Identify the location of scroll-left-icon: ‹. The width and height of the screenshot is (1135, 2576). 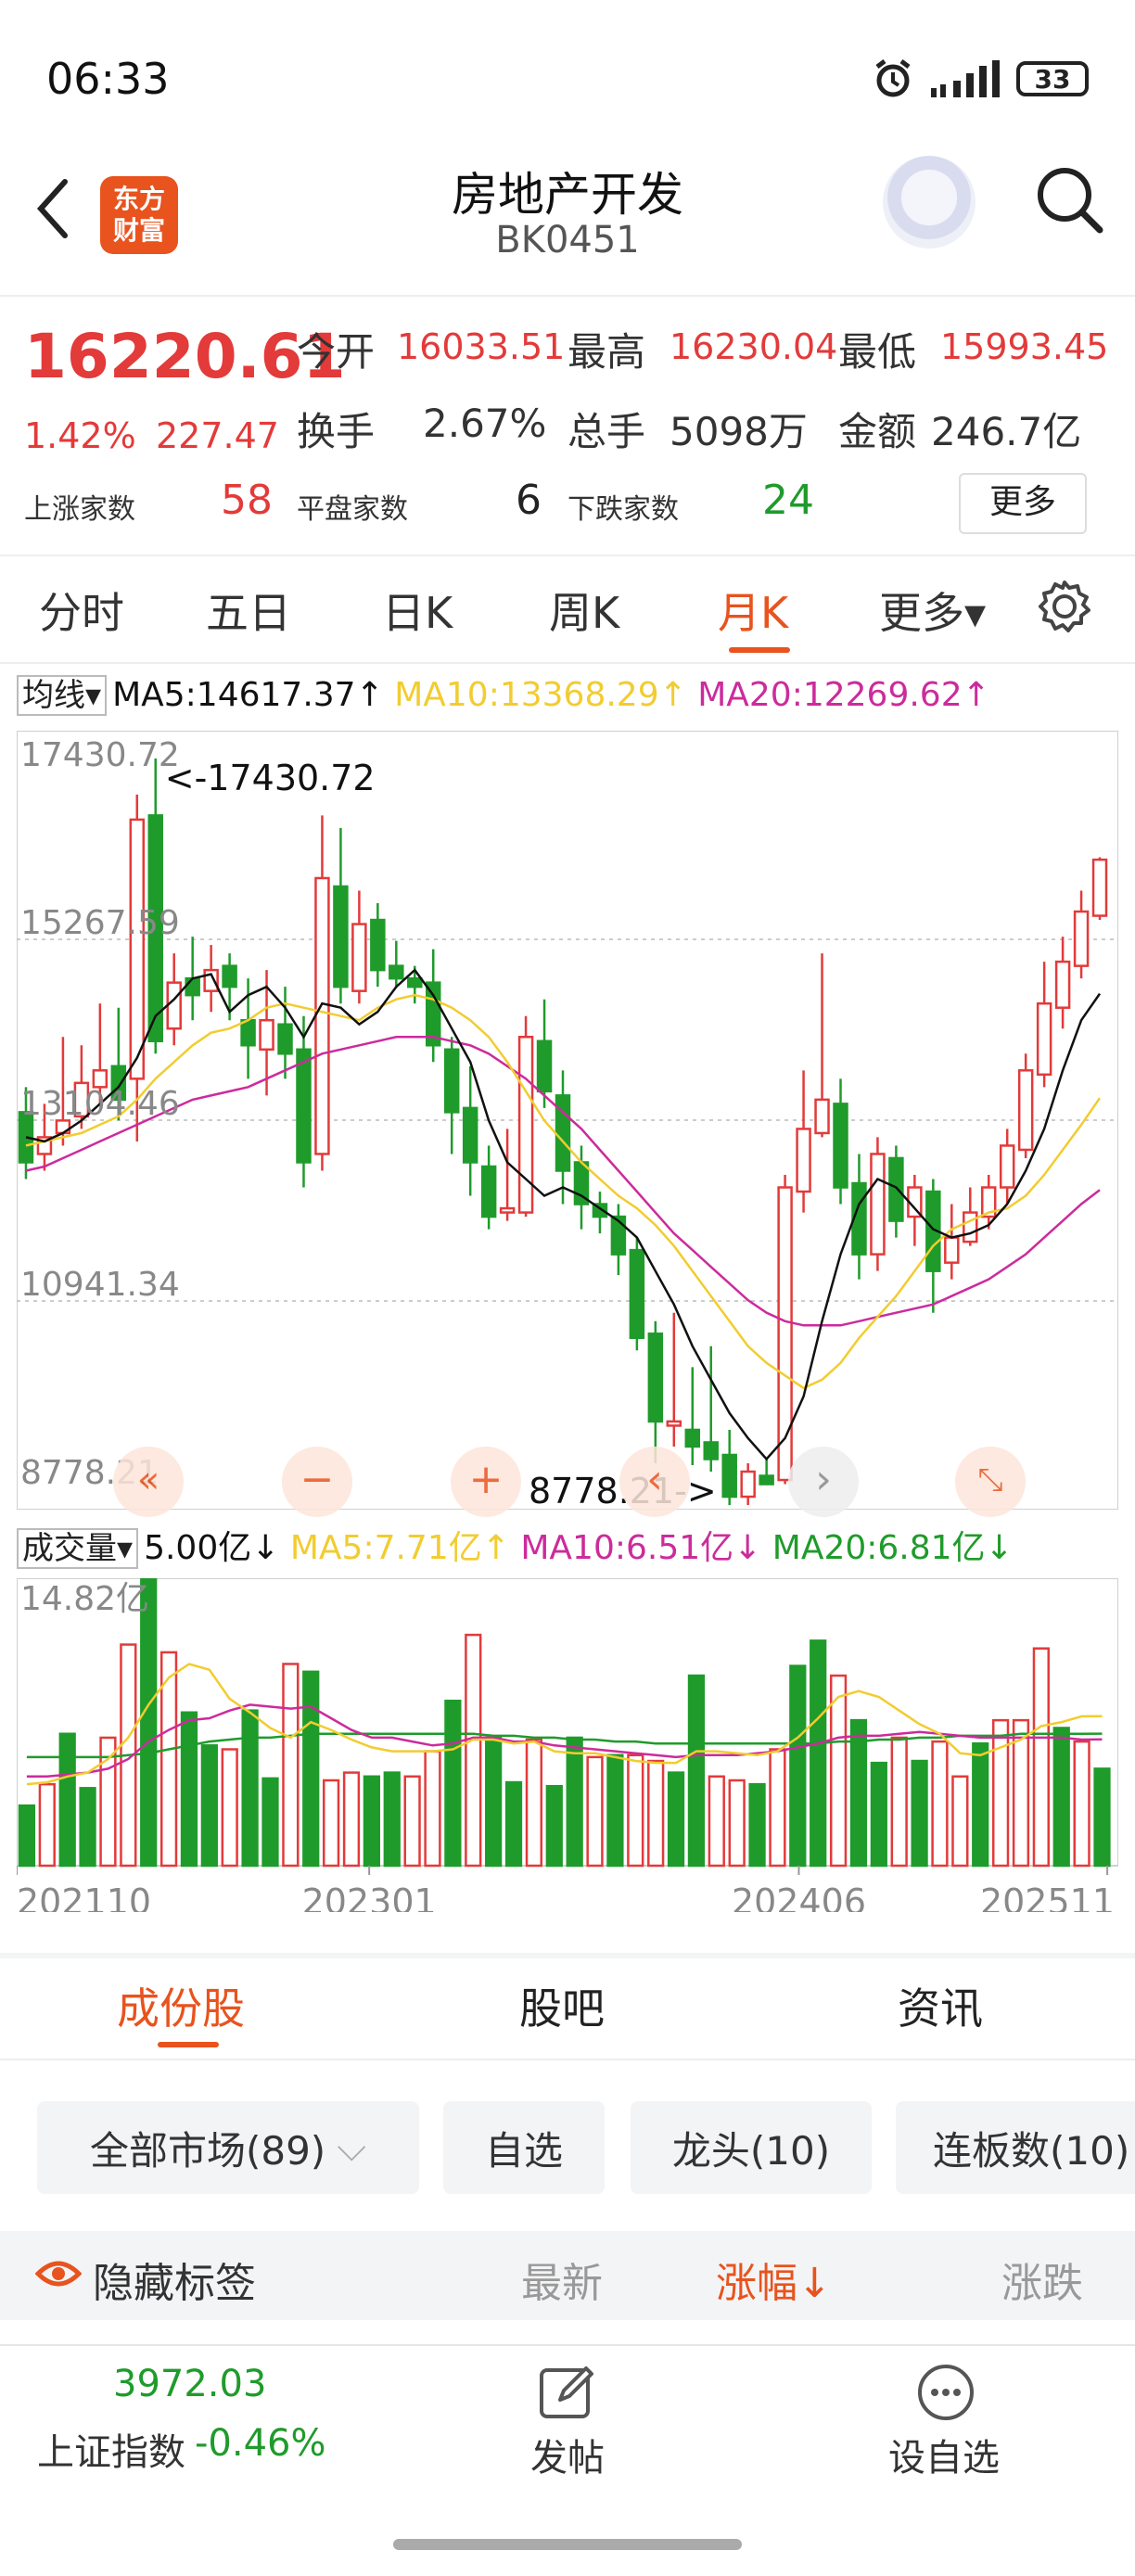
(654, 1482).